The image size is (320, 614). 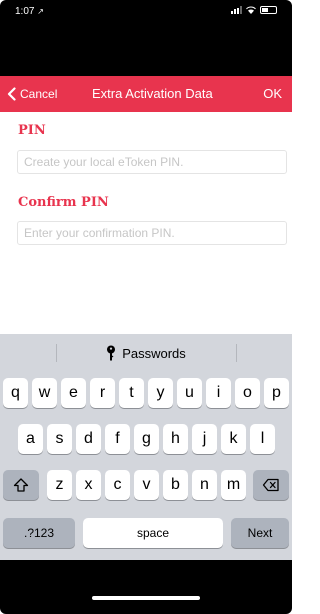 I want to click on status-icons, so click(x=254, y=10).